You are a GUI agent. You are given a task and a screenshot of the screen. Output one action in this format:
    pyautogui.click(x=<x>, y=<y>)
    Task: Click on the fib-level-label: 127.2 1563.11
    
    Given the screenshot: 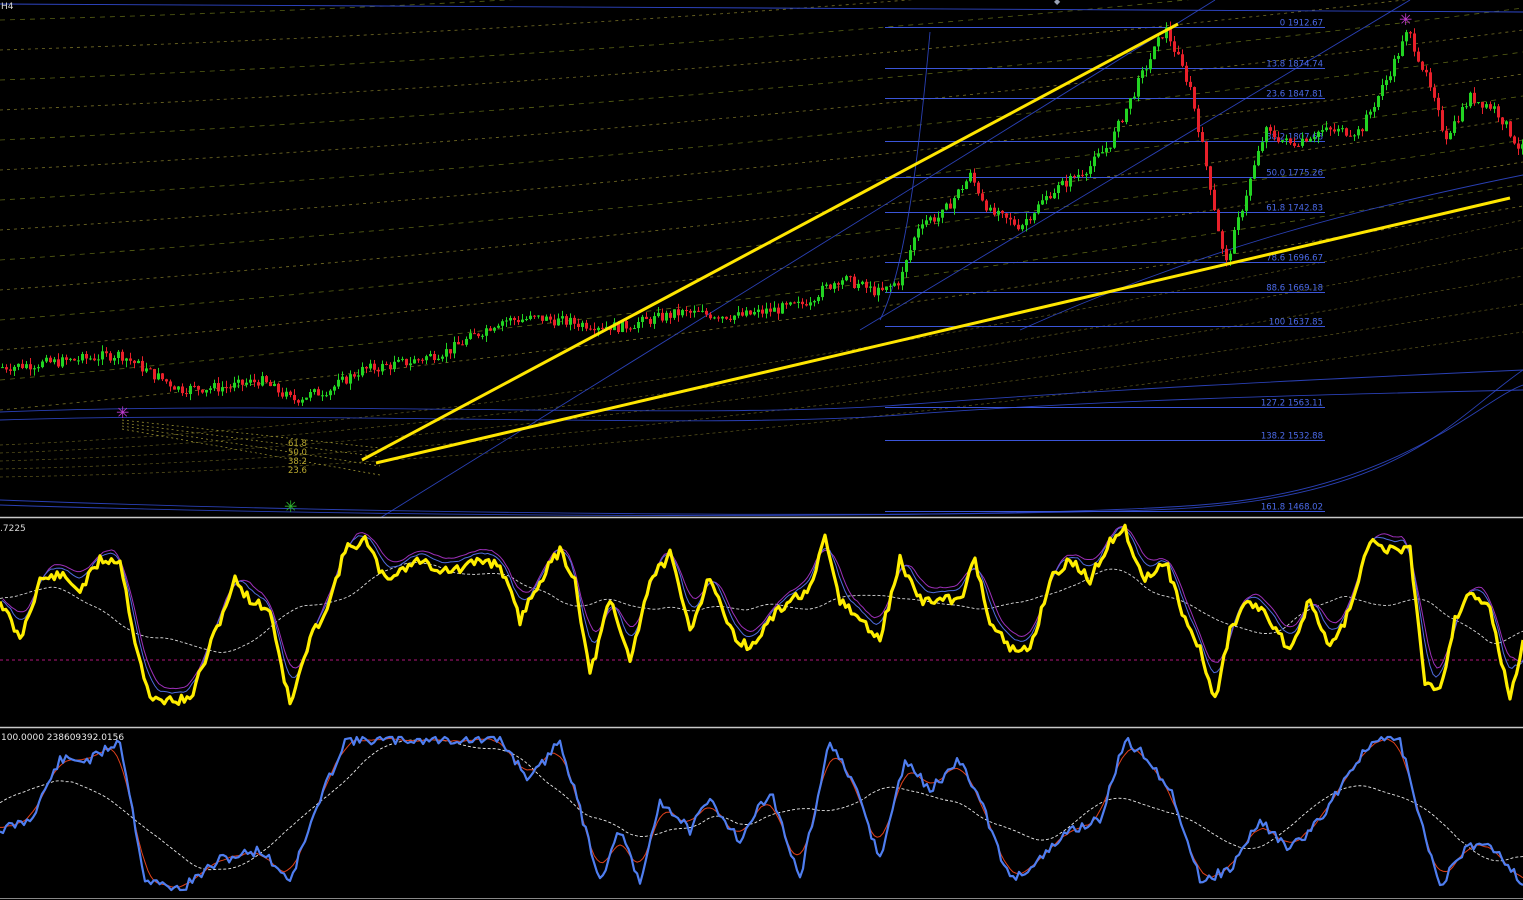 What is the action you would take?
    pyautogui.click(x=1292, y=404)
    